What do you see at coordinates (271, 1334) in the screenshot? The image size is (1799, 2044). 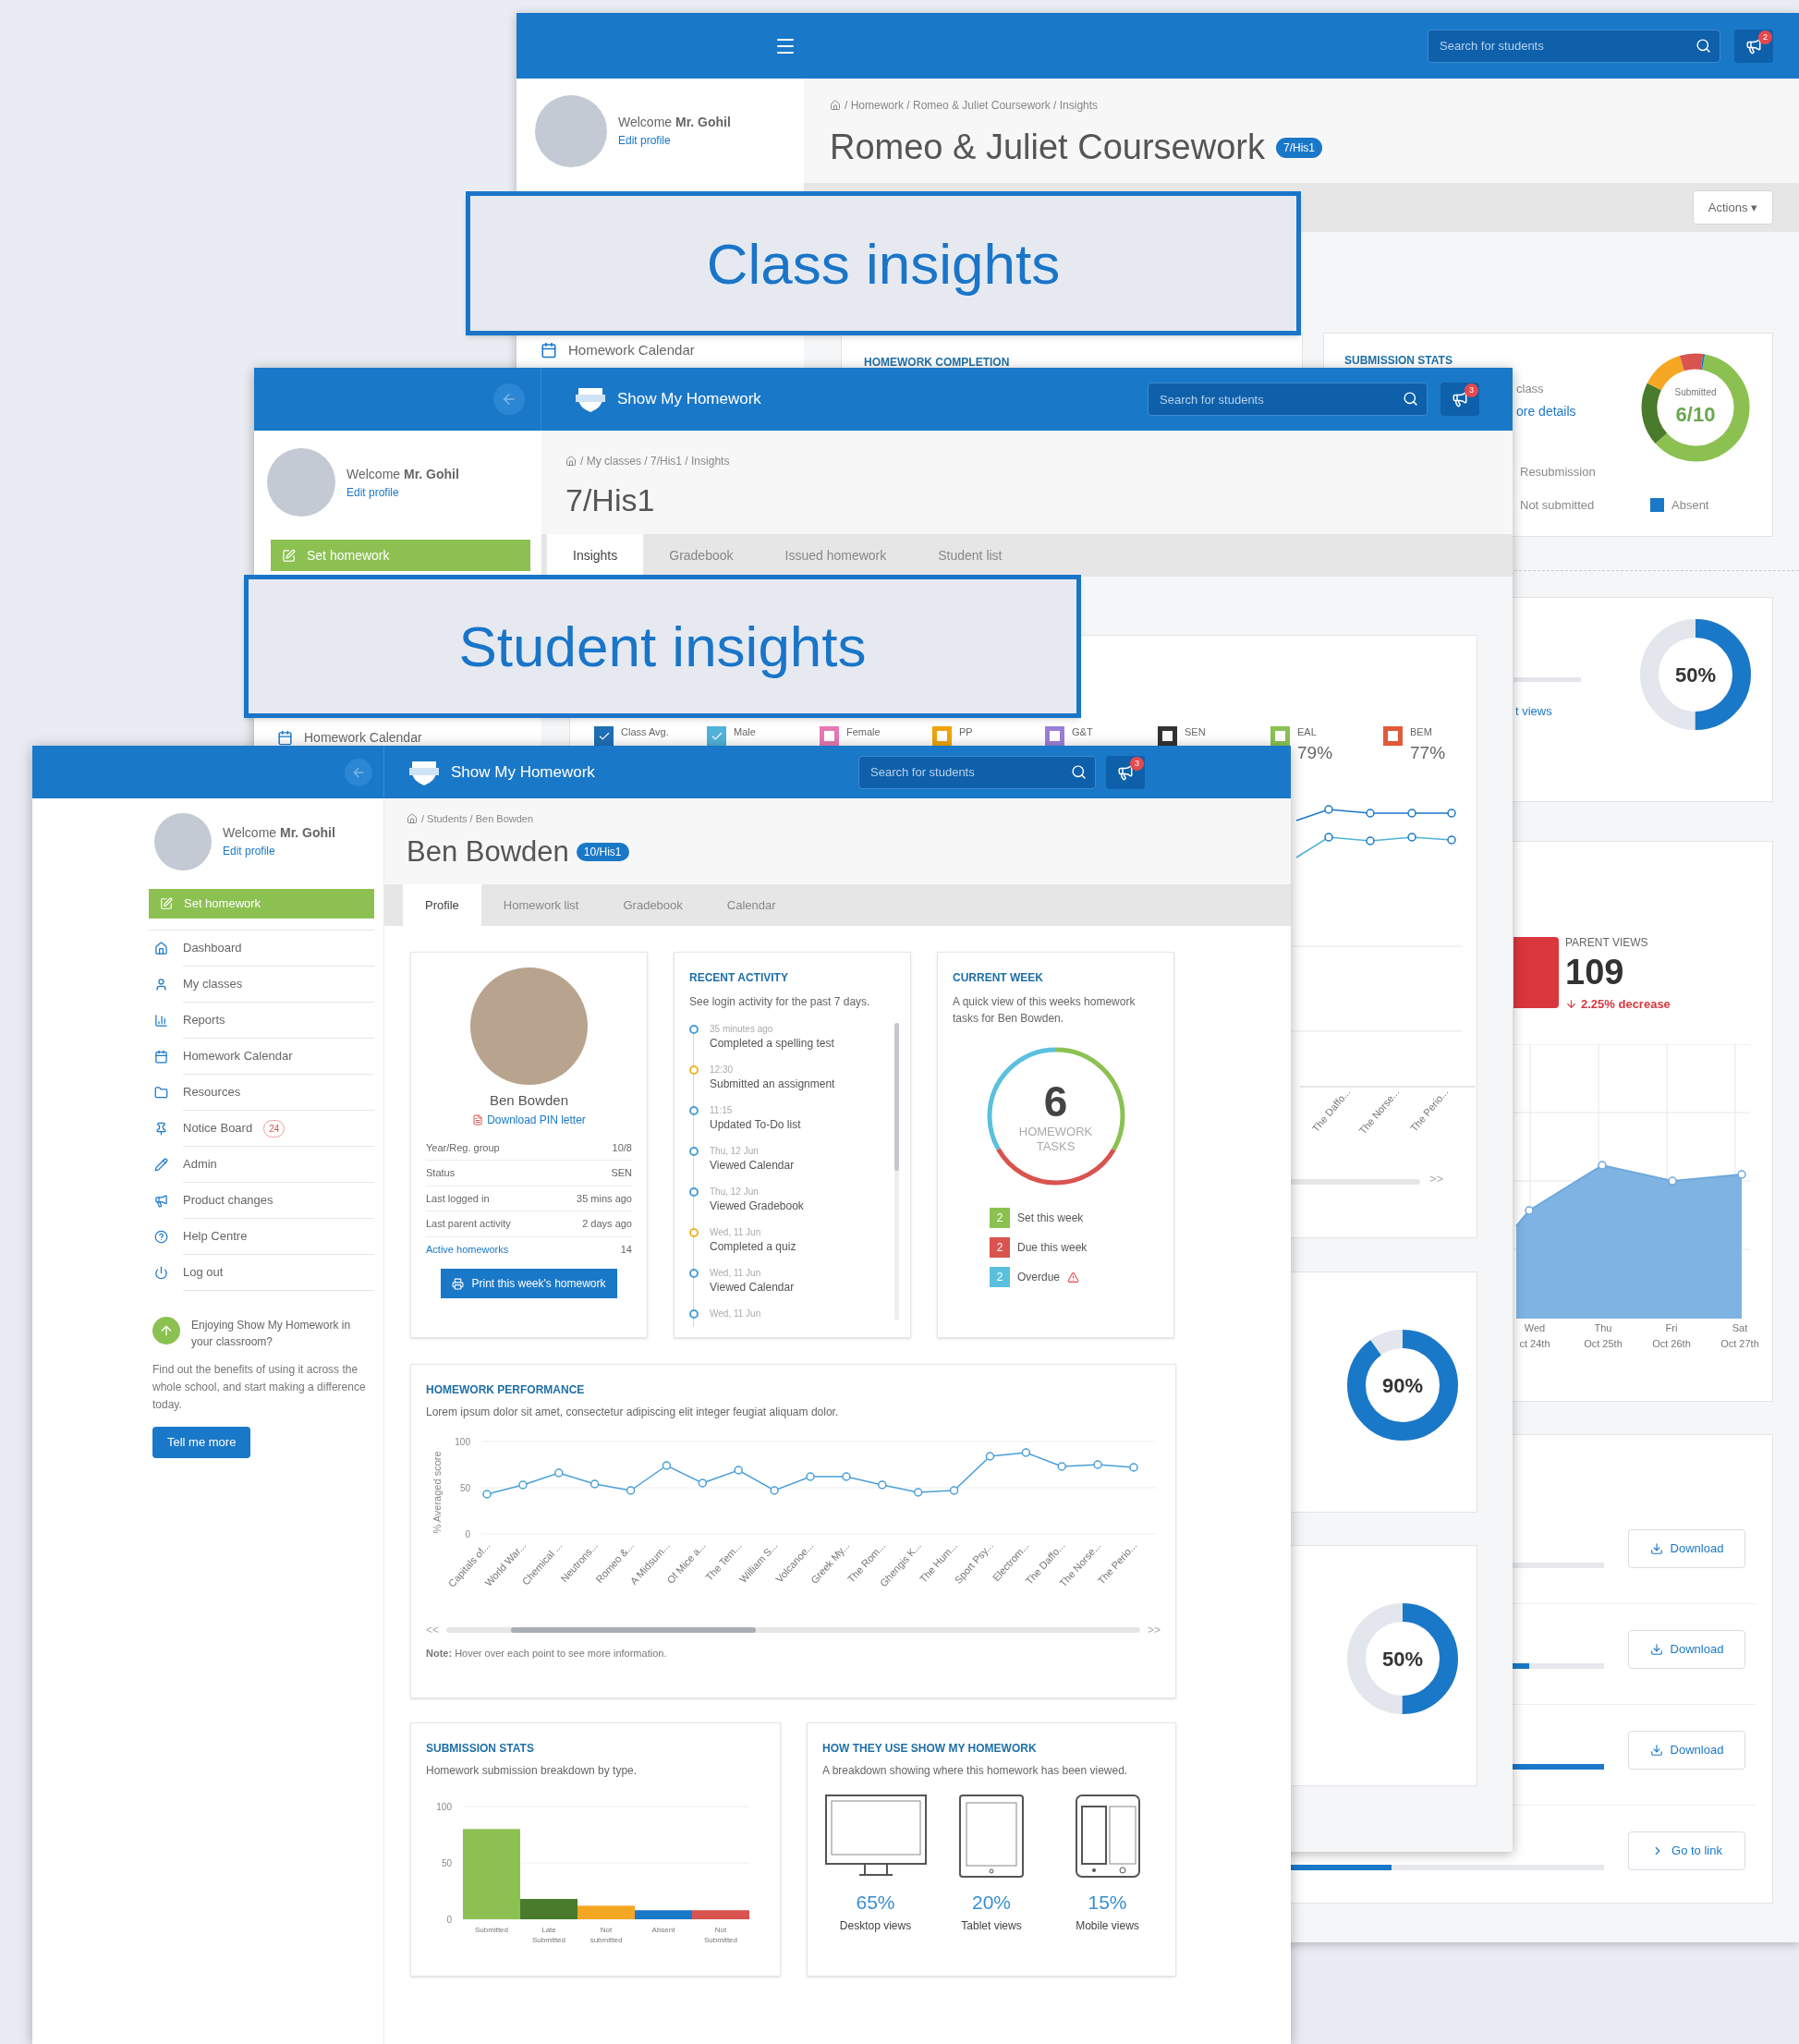 I see `promo-title: Enjoying Show My Homework in your classroom?` at bounding box center [271, 1334].